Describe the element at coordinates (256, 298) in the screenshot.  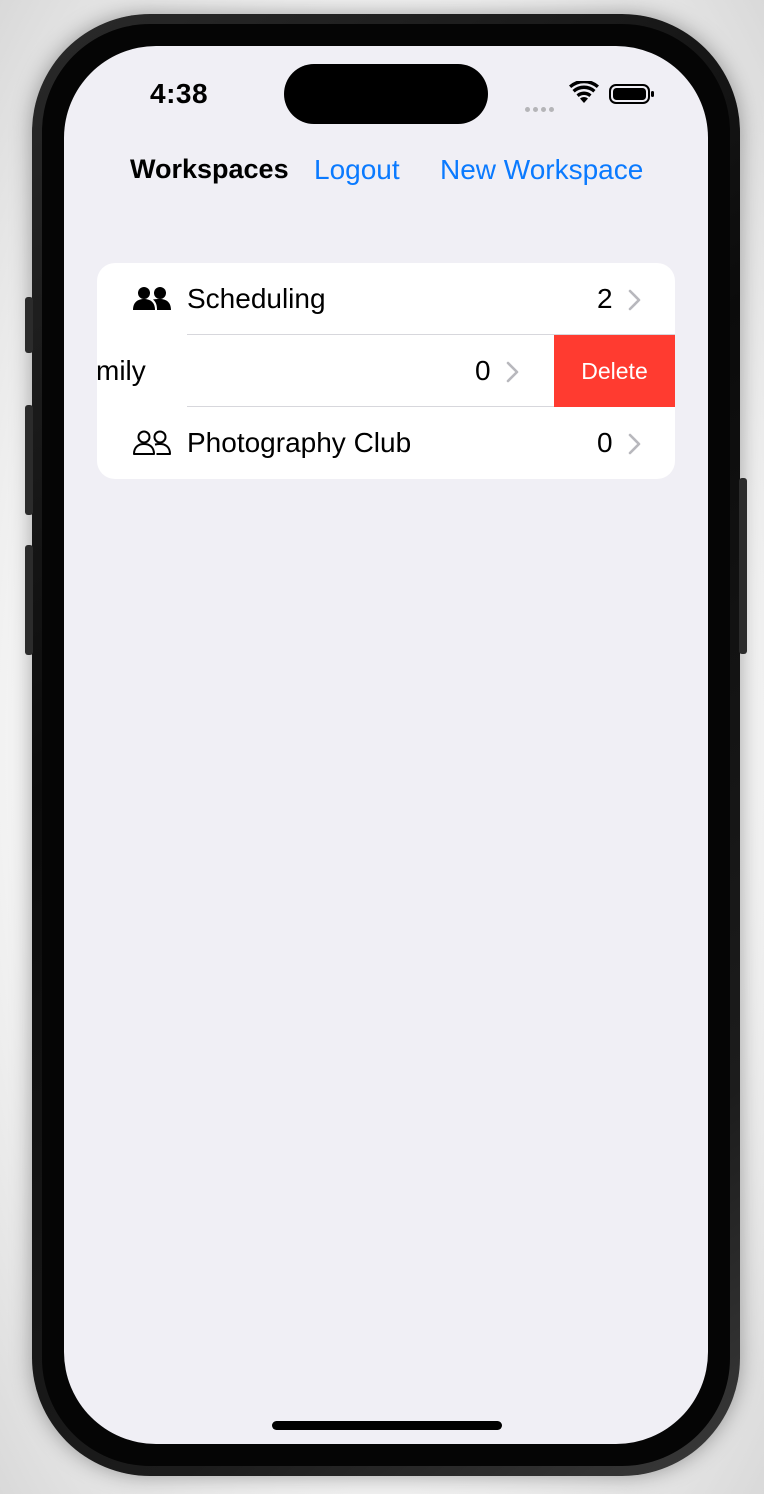
I see `workspace-name: Scheduling` at that location.